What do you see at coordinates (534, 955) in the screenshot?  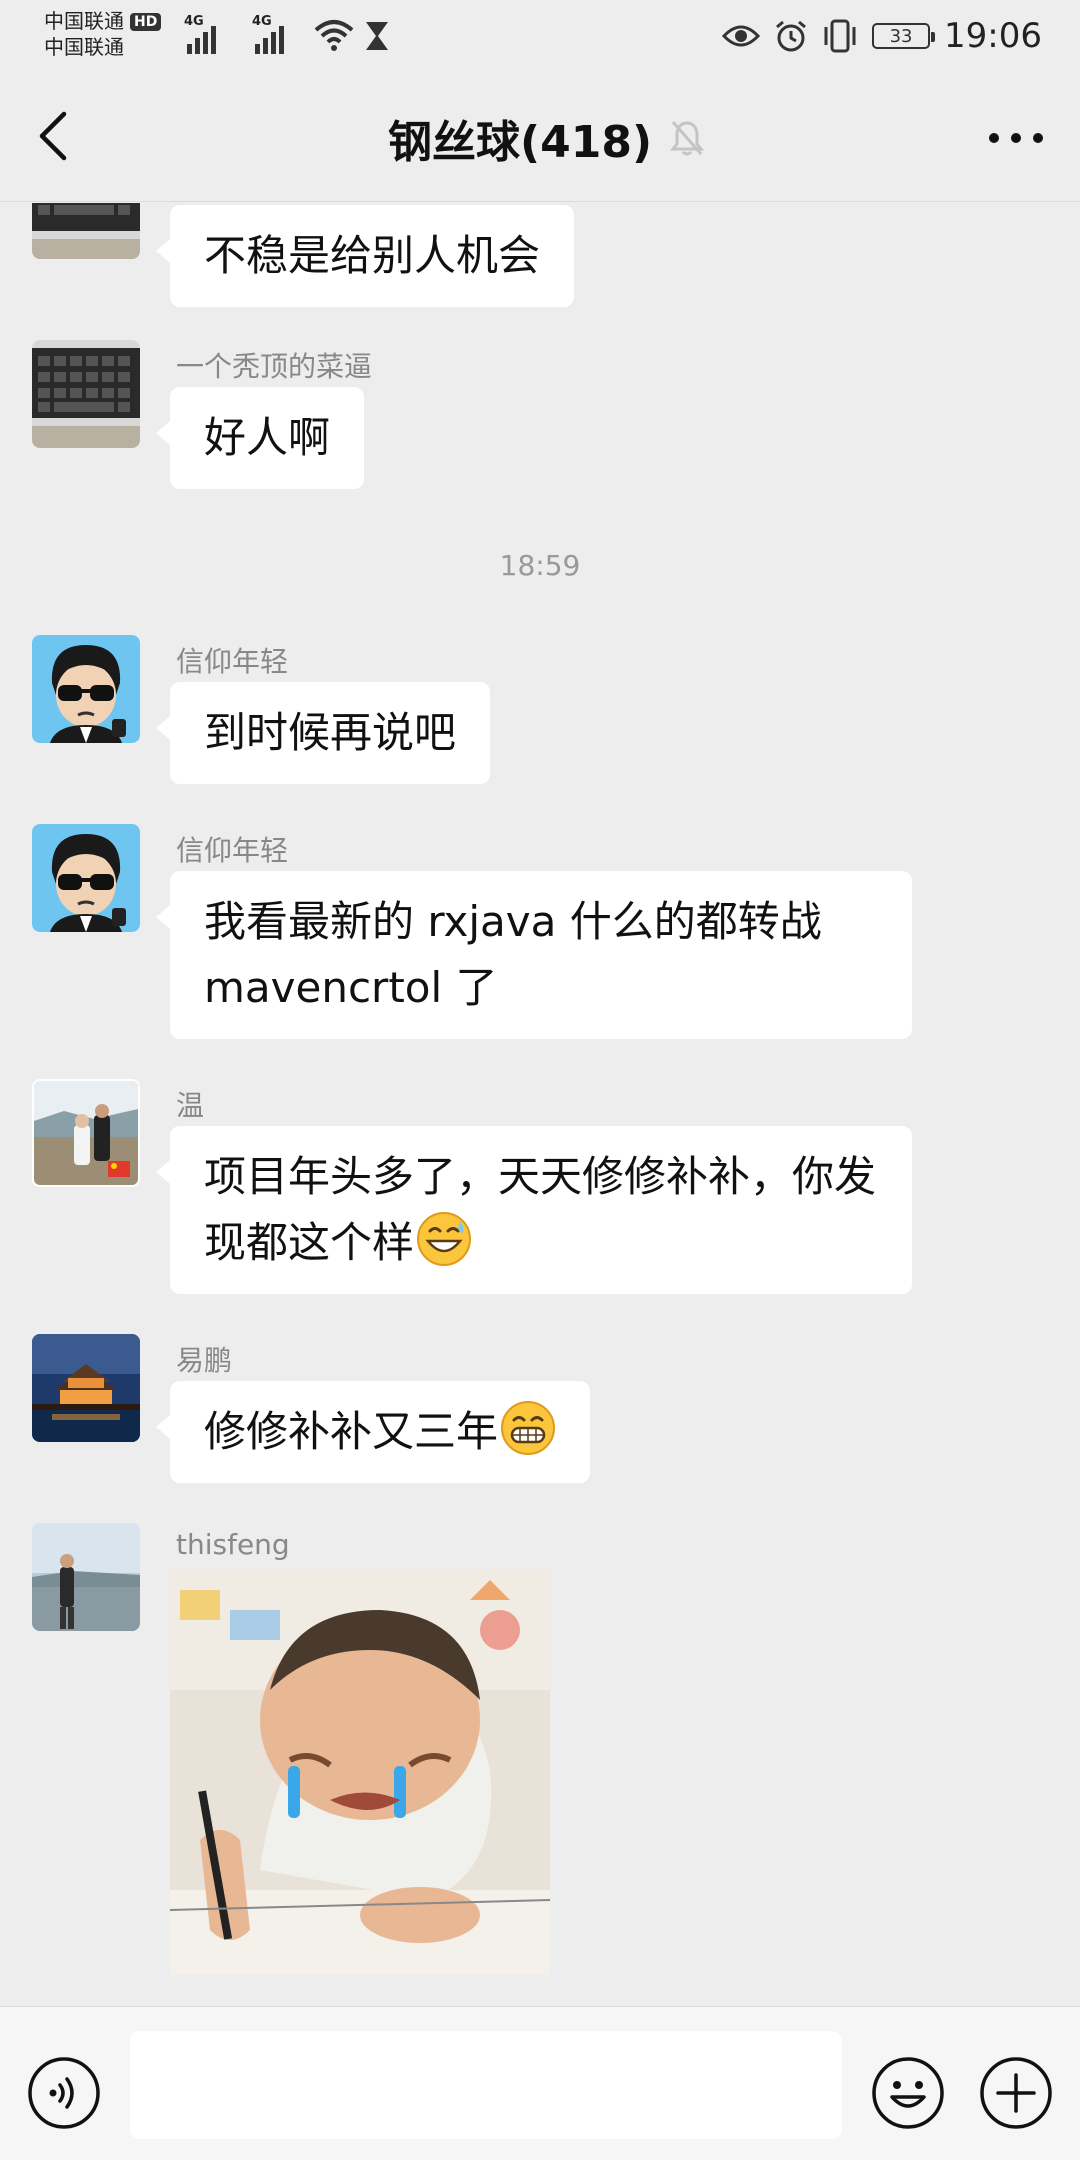 I see `message-bubble: 我看最新的 rxjava 什么的都转战 mavencrtol 了` at bounding box center [534, 955].